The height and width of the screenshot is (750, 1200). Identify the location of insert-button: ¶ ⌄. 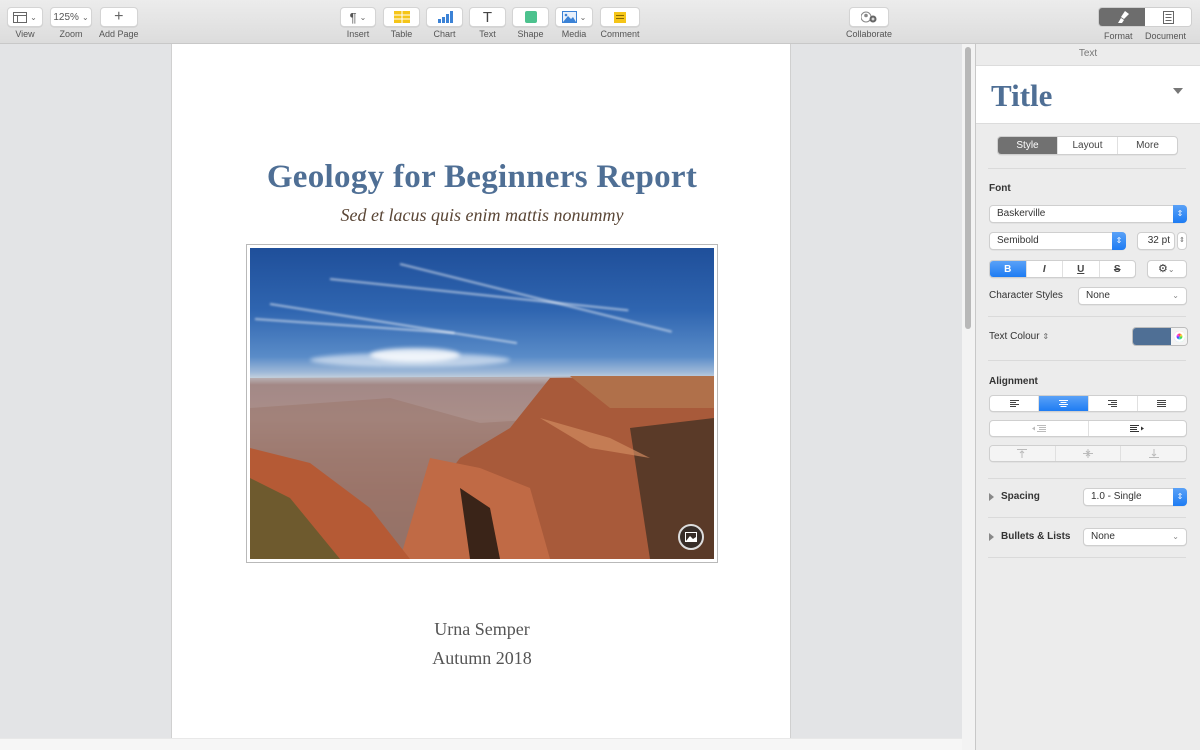
(358, 17).